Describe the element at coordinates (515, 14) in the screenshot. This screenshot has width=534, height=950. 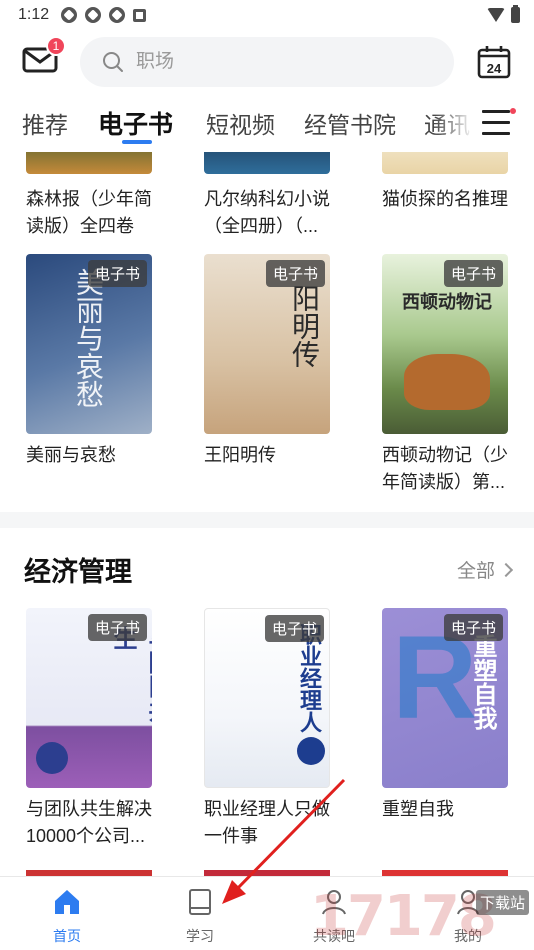
I see `battery-icon` at that location.